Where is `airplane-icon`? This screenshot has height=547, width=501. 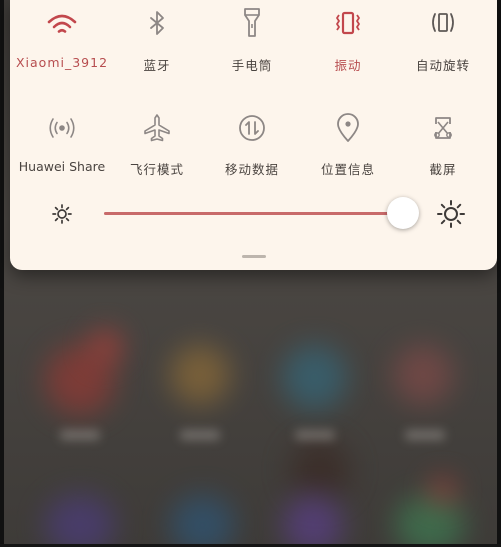
airplane-icon is located at coordinates (157, 128).